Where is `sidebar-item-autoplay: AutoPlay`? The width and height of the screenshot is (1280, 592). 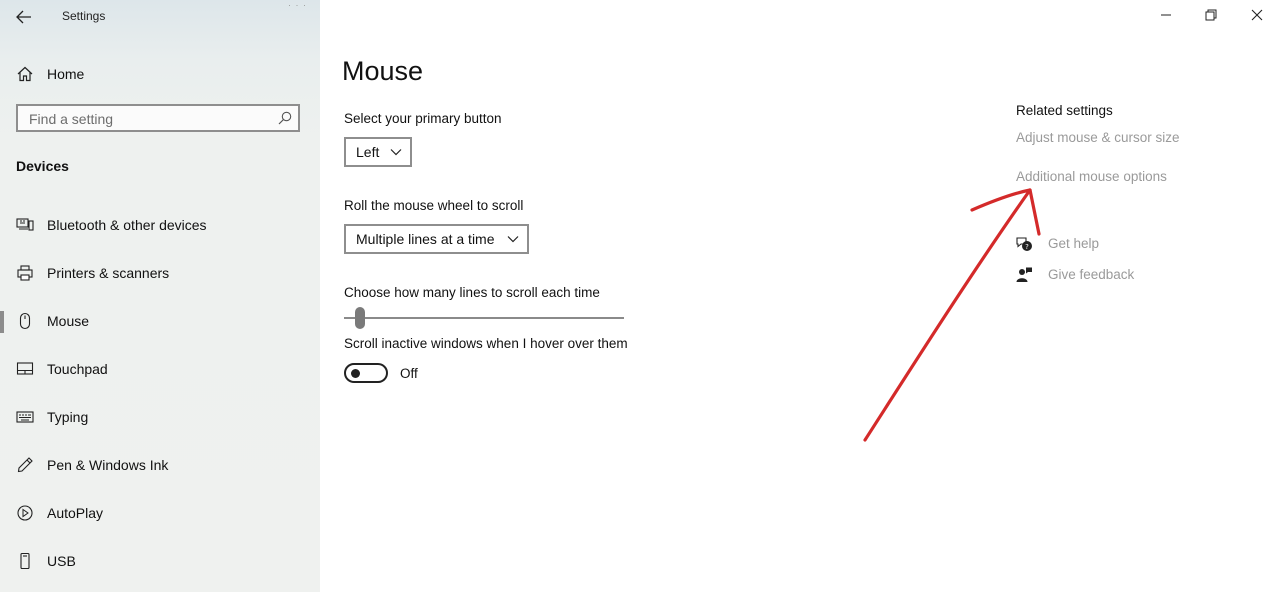
sidebar-item-autoplay: AutoPlay is located at coordinates (160, 513).